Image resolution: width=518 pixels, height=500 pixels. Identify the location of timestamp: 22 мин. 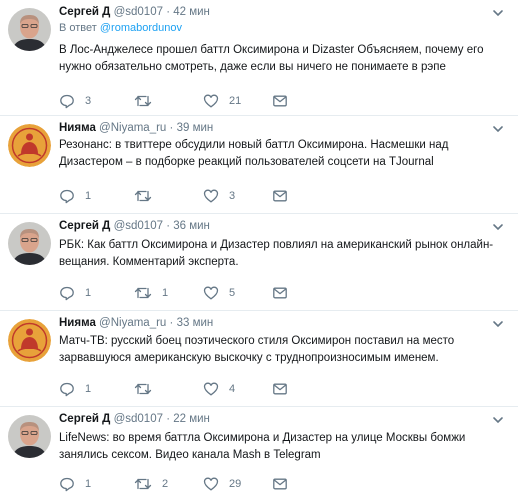
(191, 419).